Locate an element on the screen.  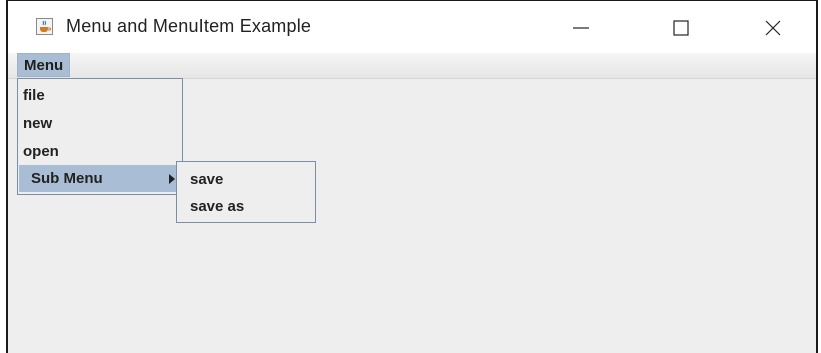
submenu-item-save: save is located at coordinates (246, 179).